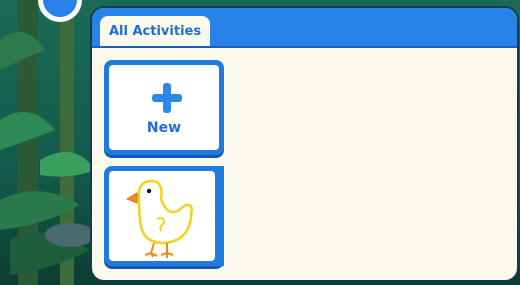 This screenshot has height=285, width=520. Describe the element at coordinates (164, 128) in the screenshot. I see `new-label: New` at that location.